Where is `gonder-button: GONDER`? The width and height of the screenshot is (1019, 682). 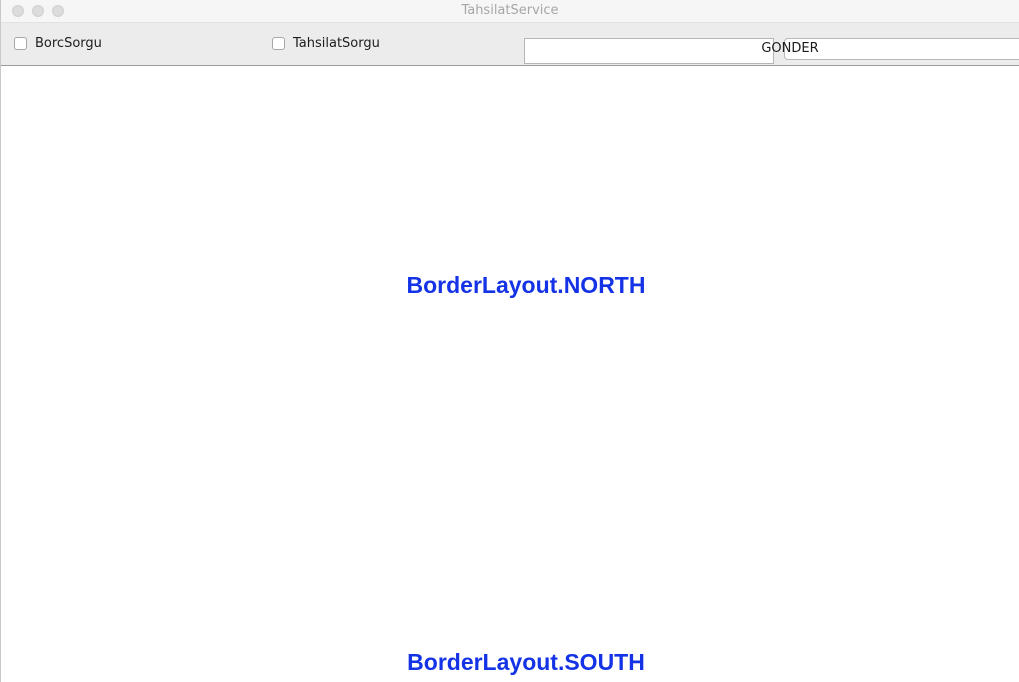
gonder-button: GONDER is located at coordinates (890, 49).